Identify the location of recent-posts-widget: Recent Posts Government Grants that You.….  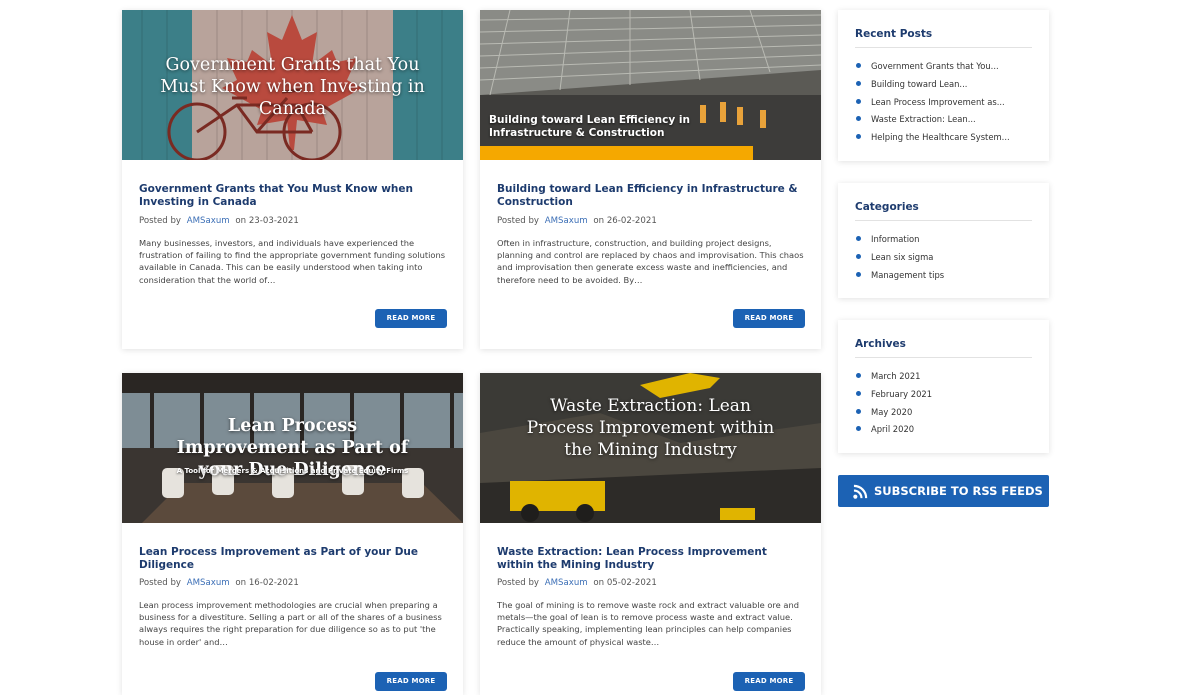
(943, 85).